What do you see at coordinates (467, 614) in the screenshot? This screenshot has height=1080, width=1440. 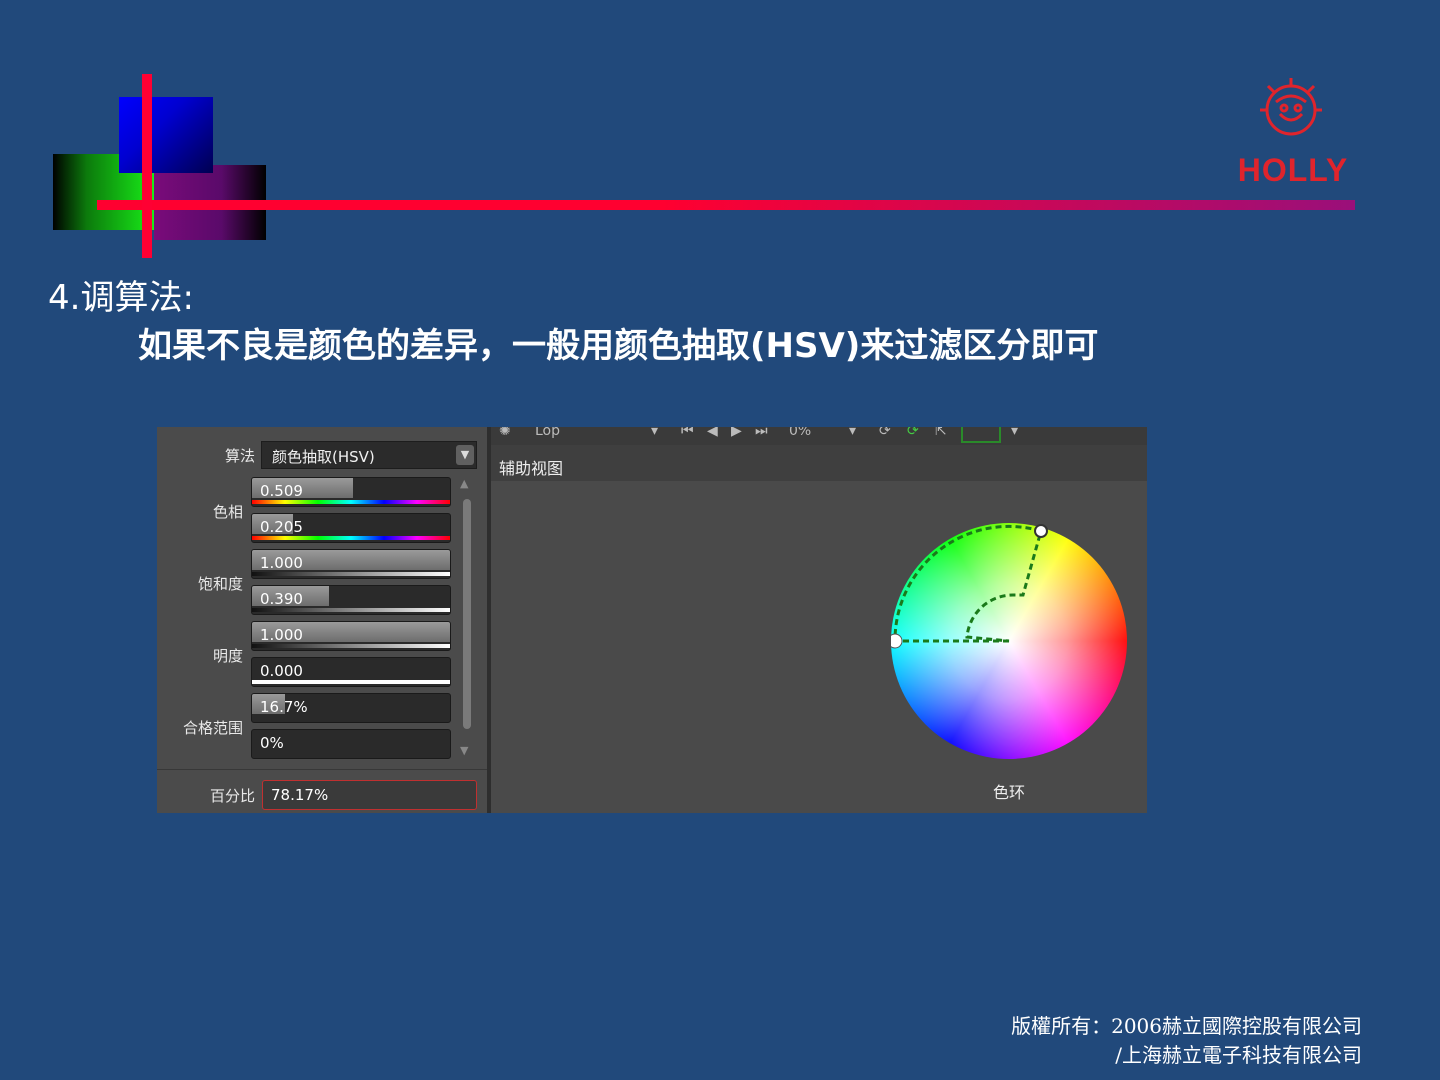 I see `scroll-thumb` at bounding box center [467, 614].